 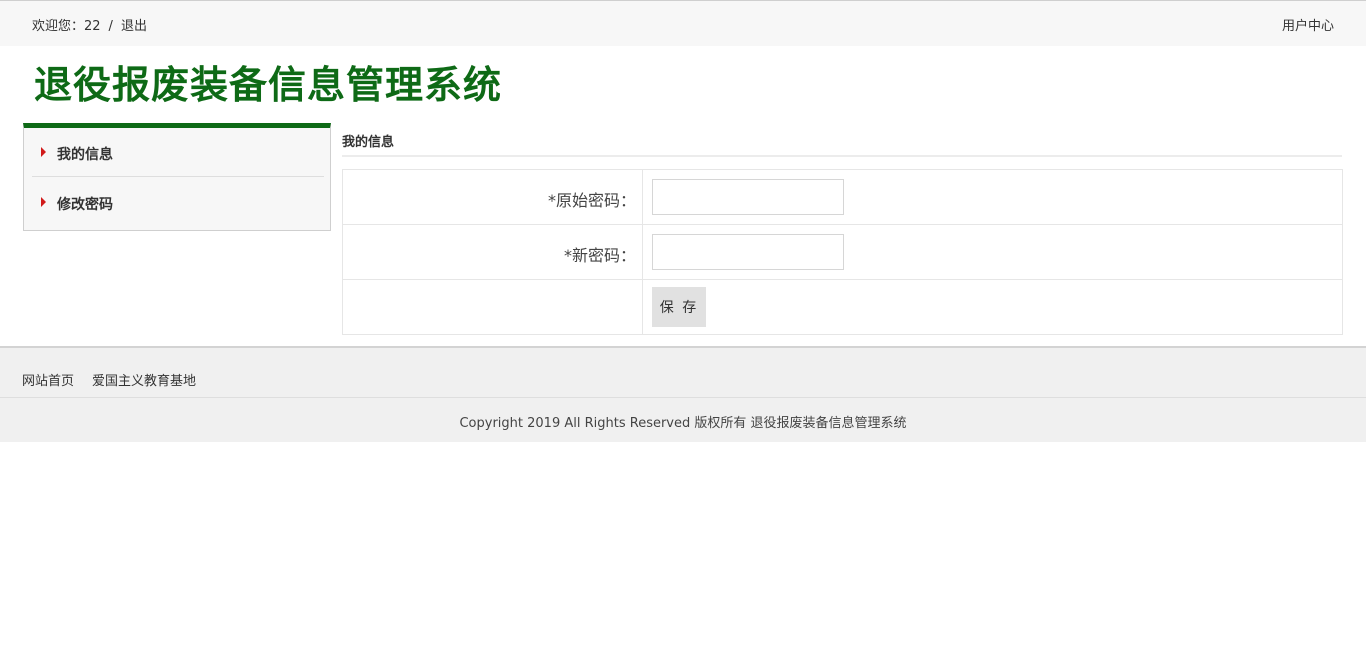 What do you see at coordinates (268, 85) in the screenshot?
I see `site-title: 退役报废装备信息管理系统` at bounding box center [268, 85].